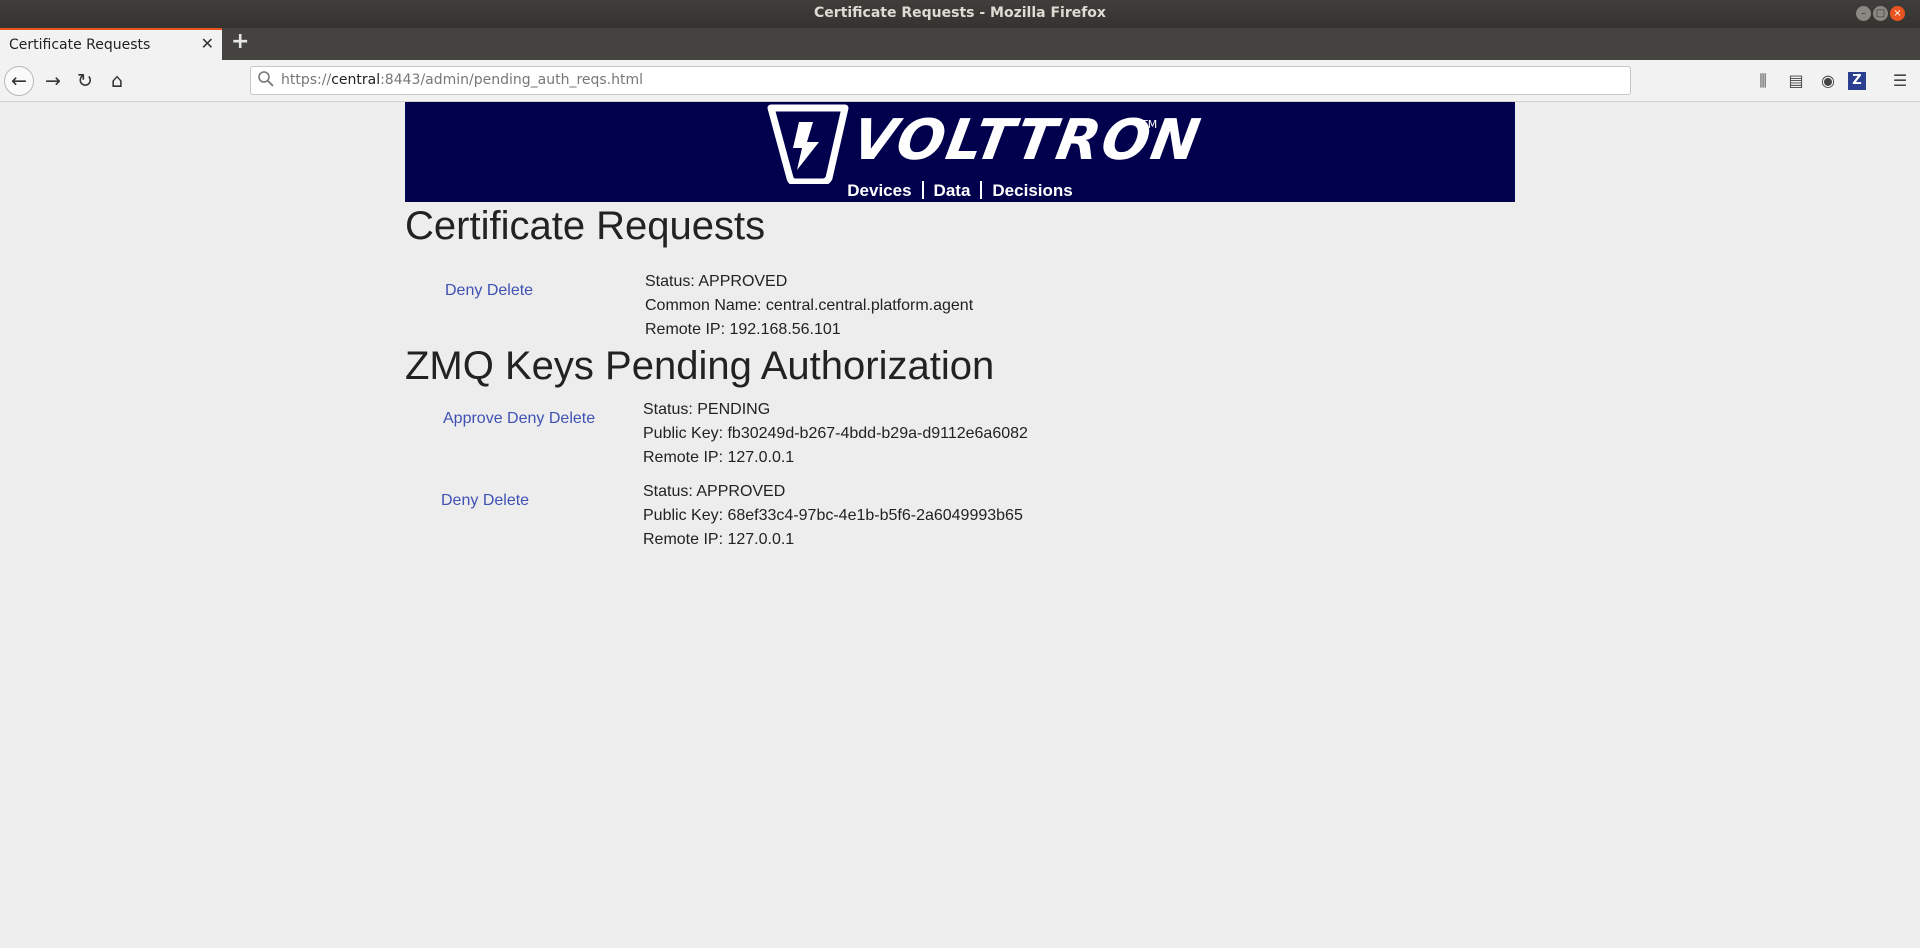 Image resolution: width=1920 pixels, height=948 pixels. Describe the element at coordinates (952, 190) in the screenshot. I see `nav-link-data: Data` at that location.